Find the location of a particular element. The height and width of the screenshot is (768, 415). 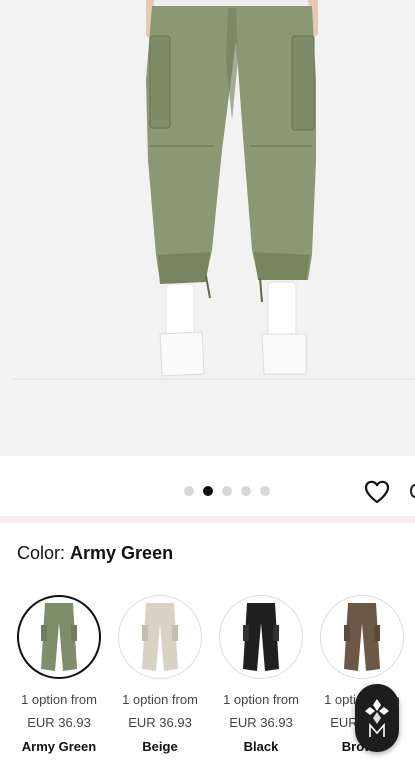

variant-name: Black is located at coordinates (261, 746).